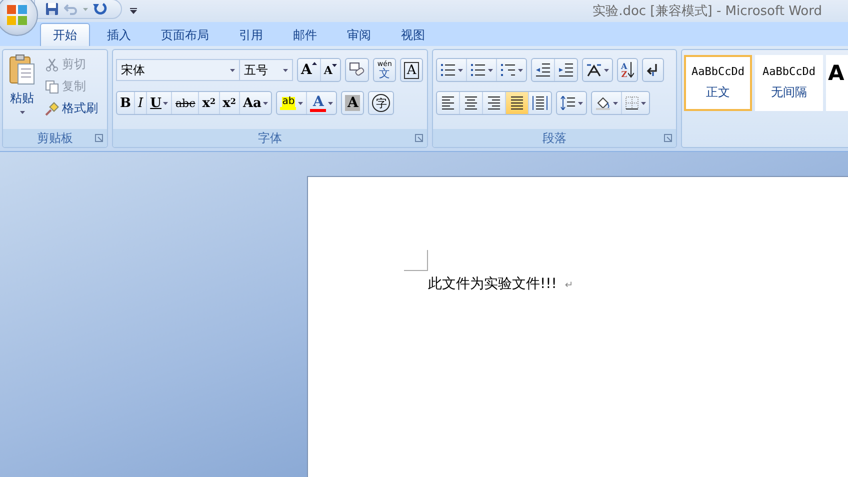 The image size is (848, 477). Describe the element at coordinates (178, 70) in the screenshot. I see `font-name-dropdown: 宋体` at that location.